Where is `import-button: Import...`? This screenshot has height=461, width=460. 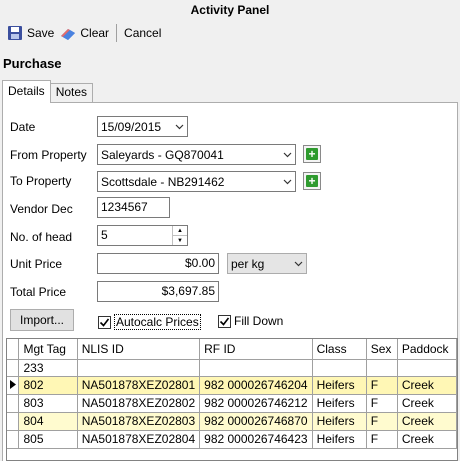
import-button: Import... is located at coordinates (42, 320).